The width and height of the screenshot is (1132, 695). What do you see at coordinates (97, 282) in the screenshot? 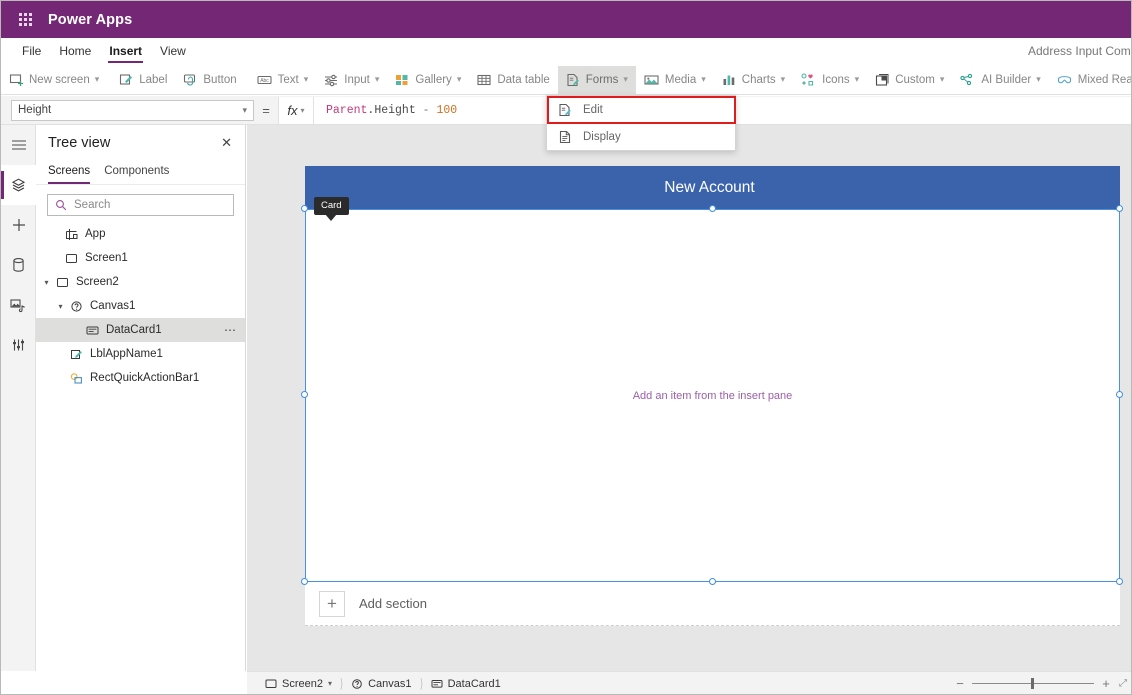
I see `tree-node-label: Screen2` at bounding box center [97, 282].